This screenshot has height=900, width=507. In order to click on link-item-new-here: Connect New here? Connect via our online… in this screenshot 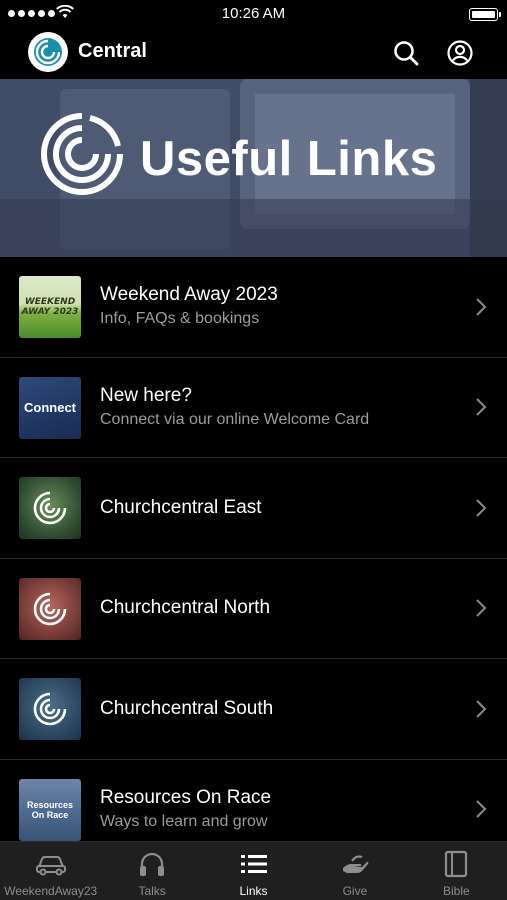, I will do `click(253, 408)`.